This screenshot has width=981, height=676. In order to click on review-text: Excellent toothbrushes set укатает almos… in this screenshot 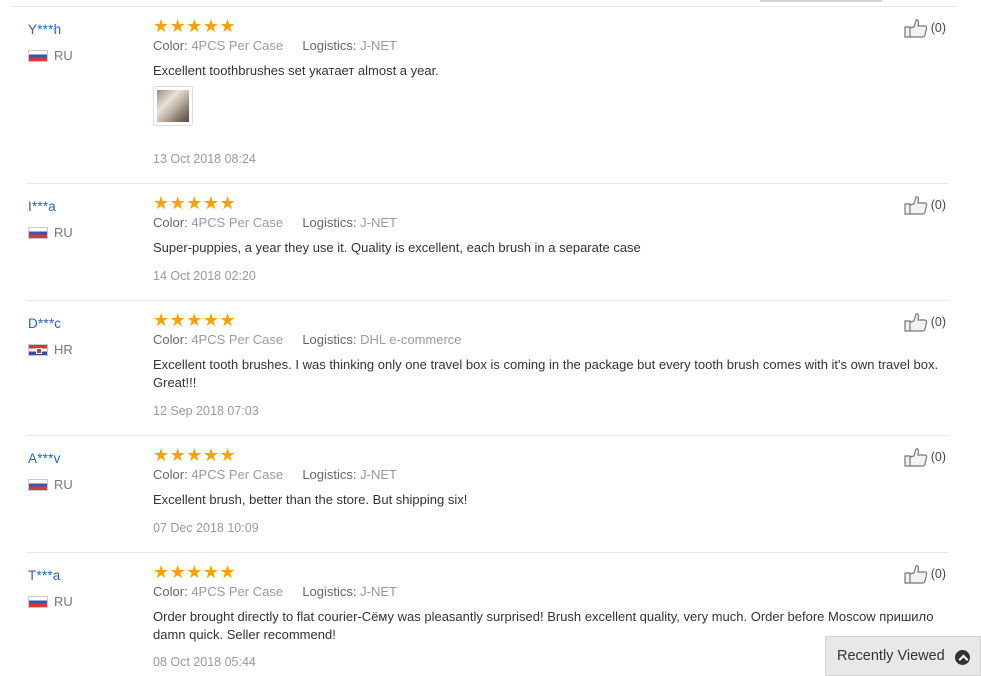, I will do `click(296, 70)`.